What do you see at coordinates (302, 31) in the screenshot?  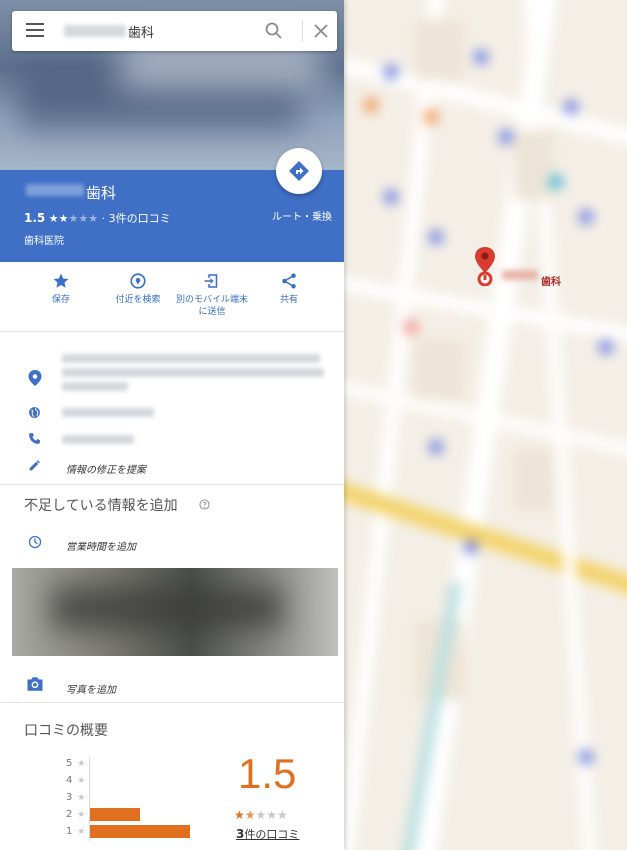 I see `search-divider` at bounding box center [302, 31].